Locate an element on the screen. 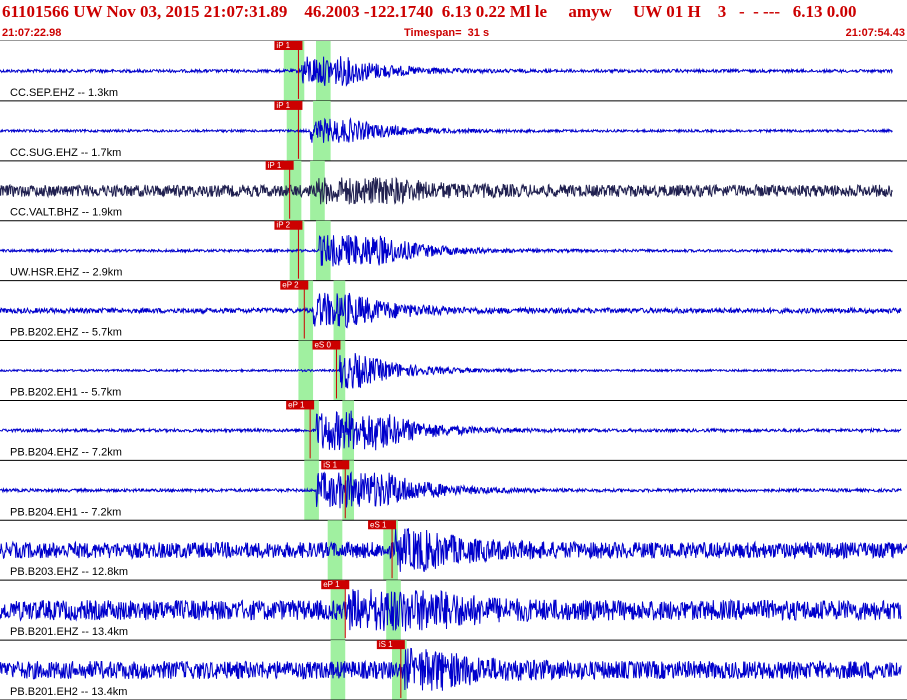 The width and height of the screenshot is (907, 700). timespan: Timespan= 31 s is located at coordinates (447, 33).